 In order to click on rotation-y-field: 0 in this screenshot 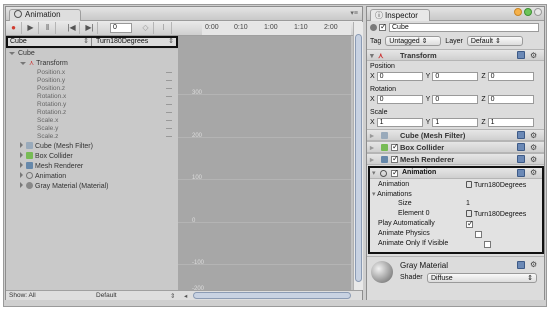, I will do `click(455, 99)`.